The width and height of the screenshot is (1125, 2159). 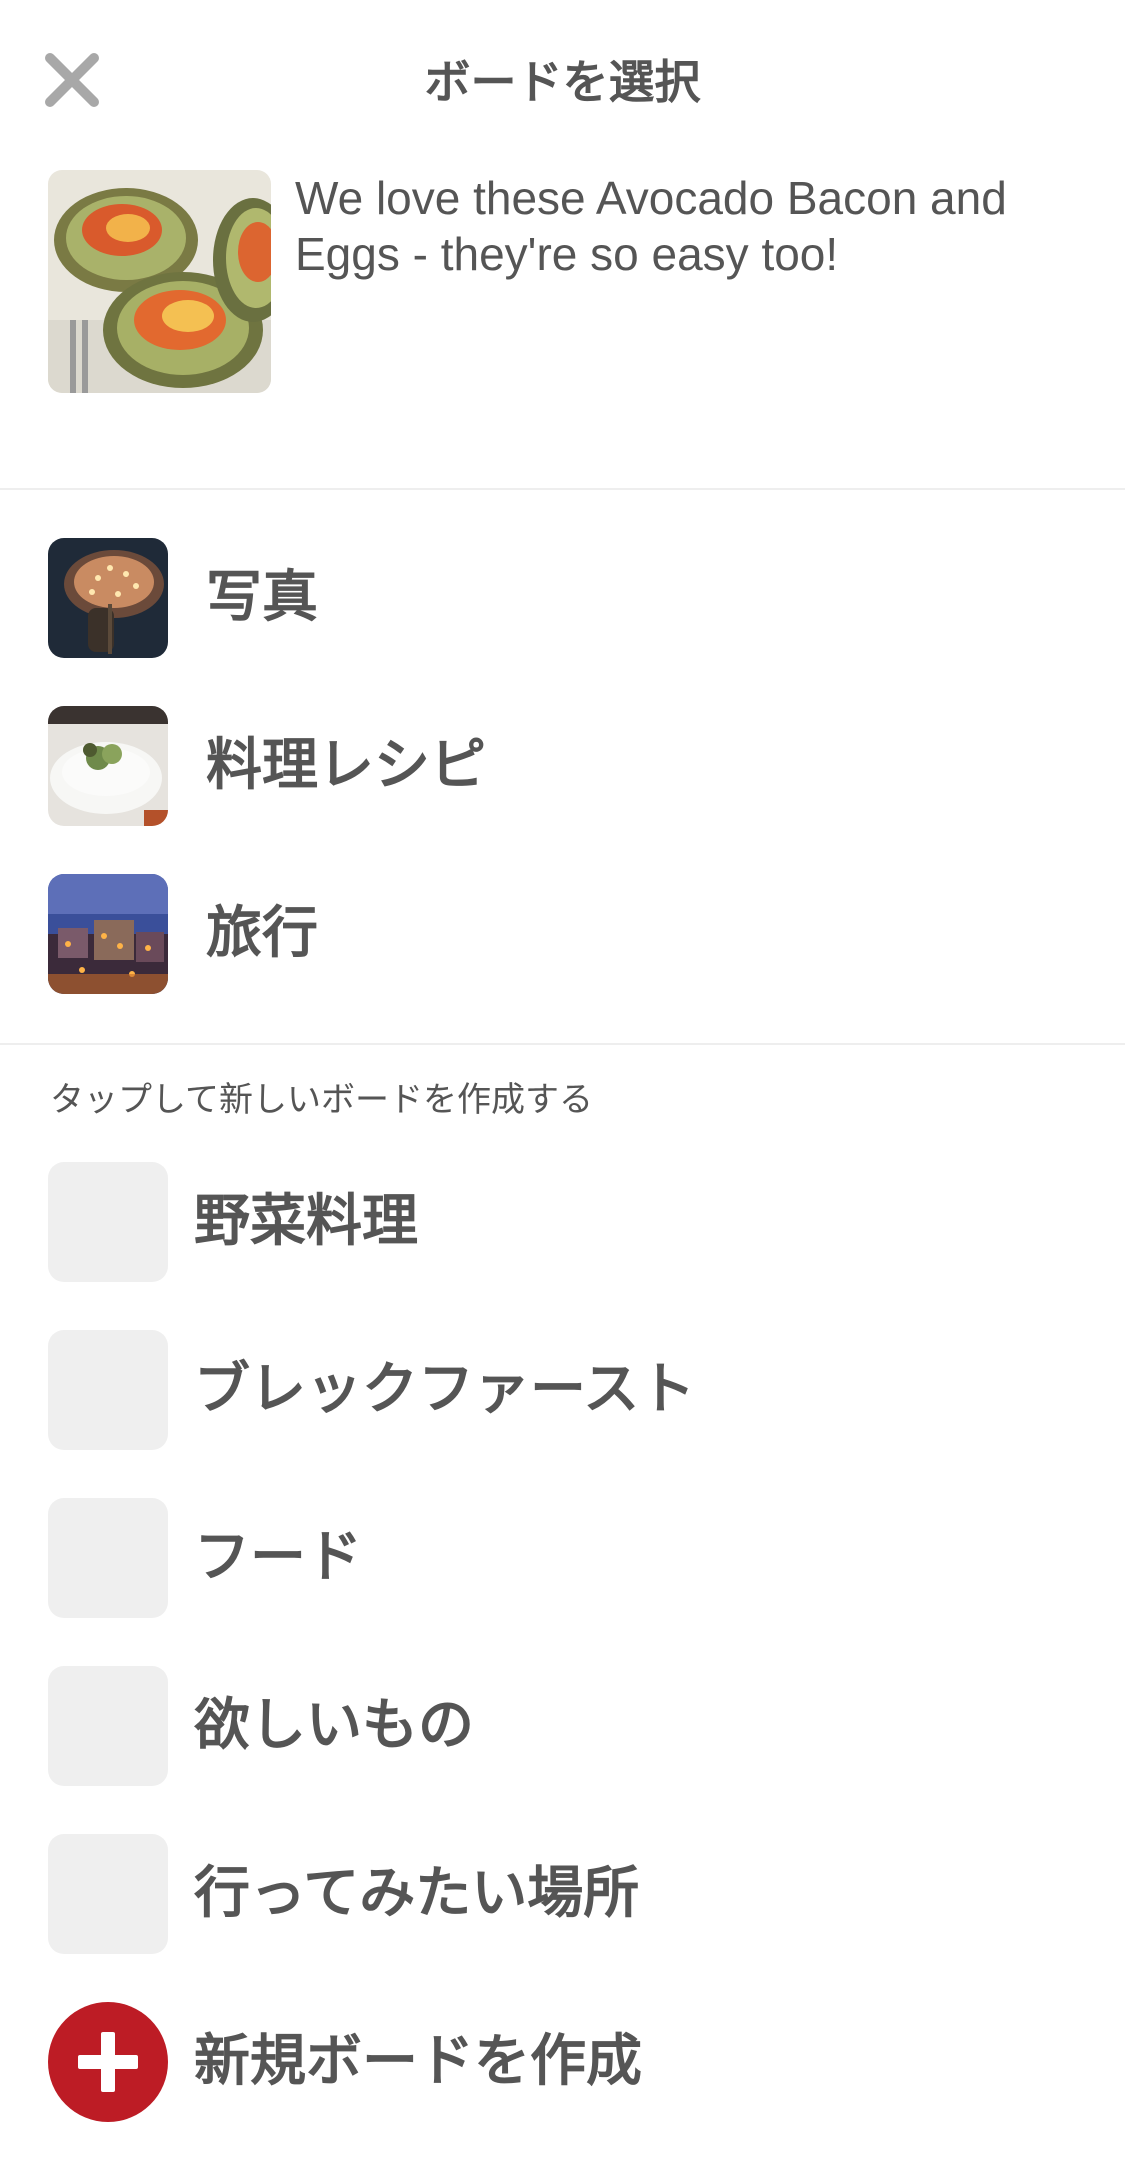 What do you see at coordinates (278, 1557) in the screenshot?
I see `board-label: フード` at bounding box center [278, 1557].